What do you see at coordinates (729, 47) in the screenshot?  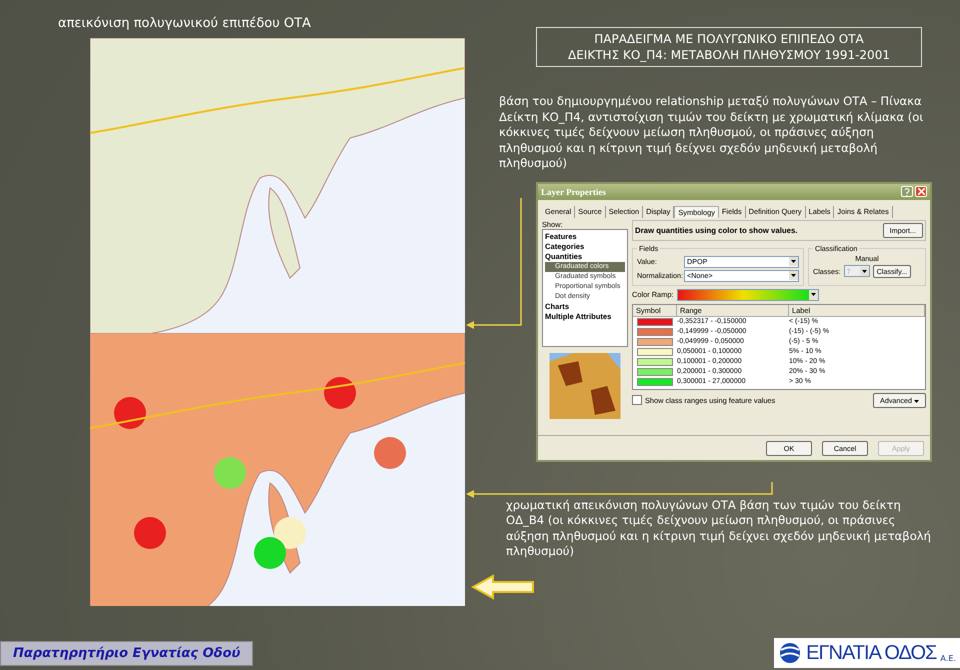 I see `slide-title: ΠΑΡΑΔΕΙΓΜΑ ΜΕ ΠΟΛΥΓΩΝΙΚΟ ΕΠΙΠΕΔΟ ΟΤΑ ΔΕΙΚΤΗΣ ΚΟ_Π4: ΜΕΤΑΒΟΛΗ ΠΛΗΘΥΣΜΟΥ 1991-2001` at bounding box center [729, 47].